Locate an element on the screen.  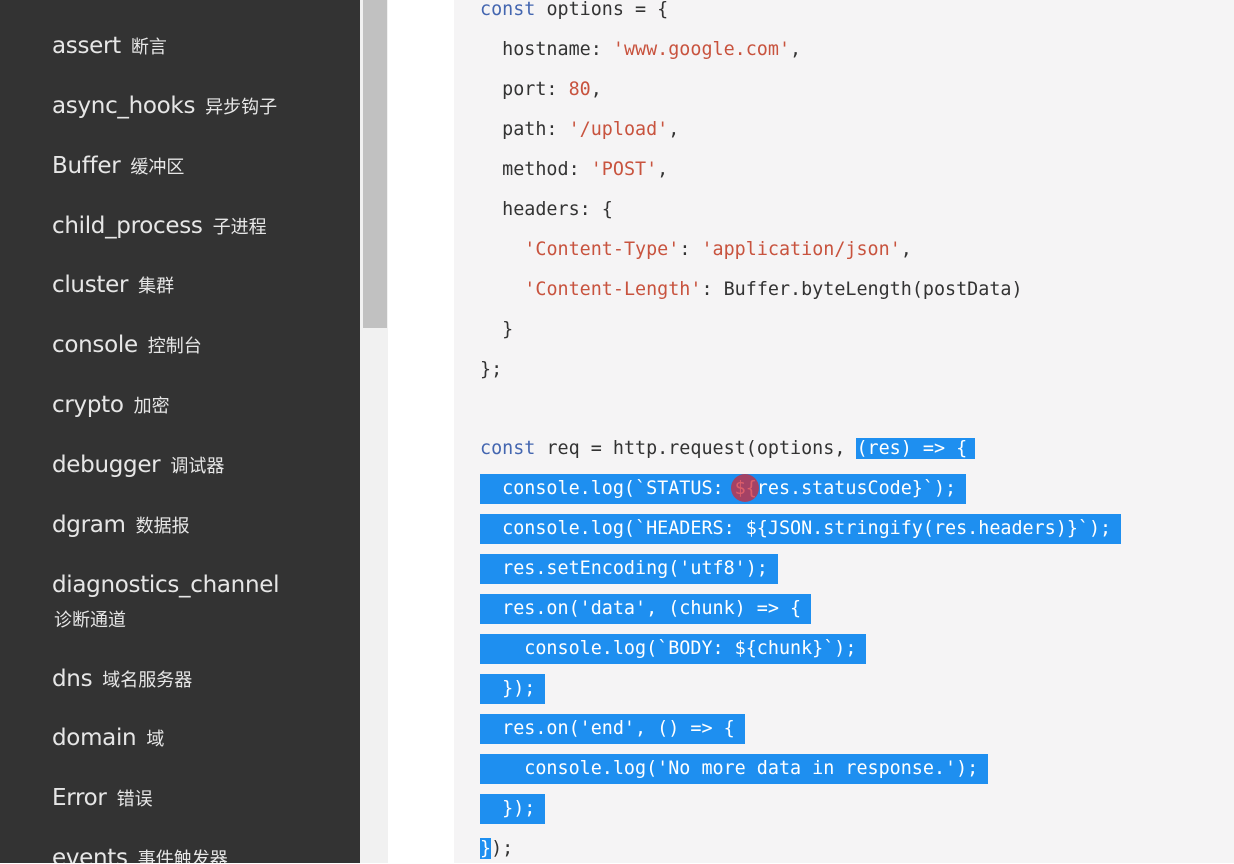
sidebar-item-label: console is located at coordinates (95, 345).